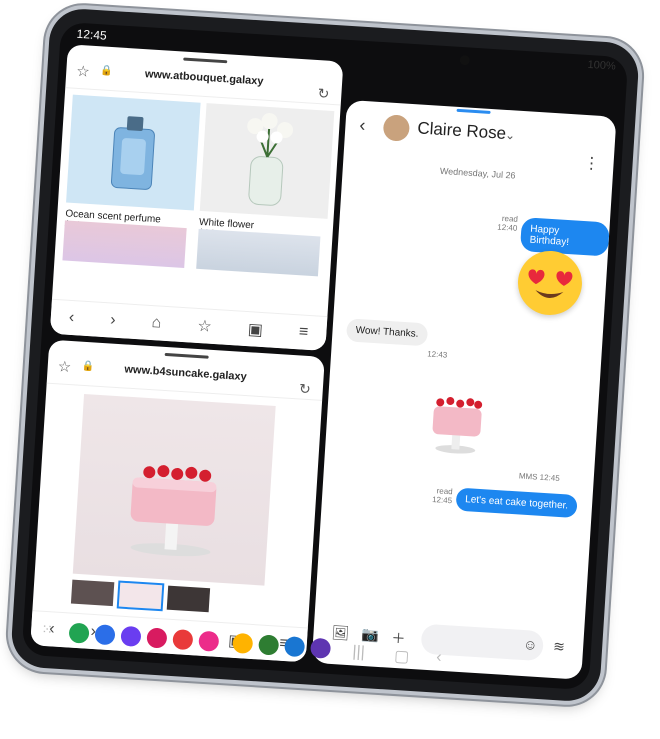 The image size is (660, 739). What do you see at coordinates (387, 332) in the screenshot?
I see `message-bubble: Wow! Thanks.` at bounding box center [387, 332].